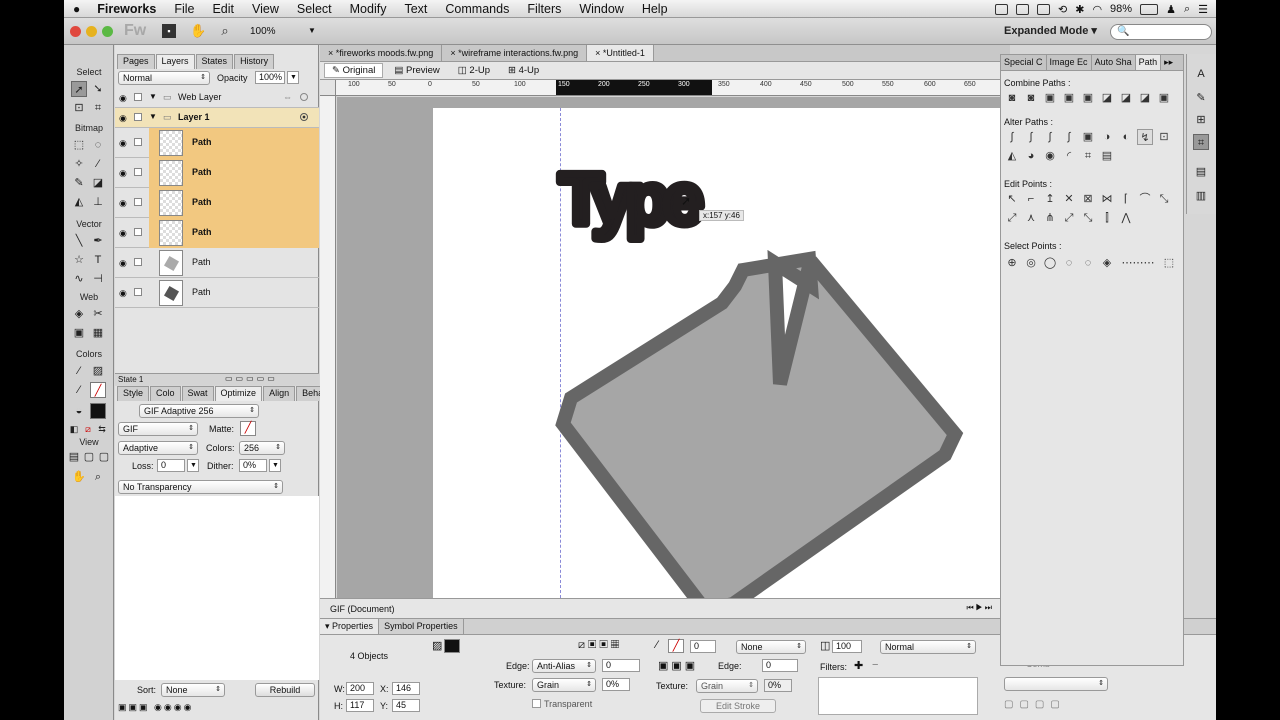 The height and width of the screenshot is (720, 1280). I want to click on hand-icon: ✋, so click(79, 477).